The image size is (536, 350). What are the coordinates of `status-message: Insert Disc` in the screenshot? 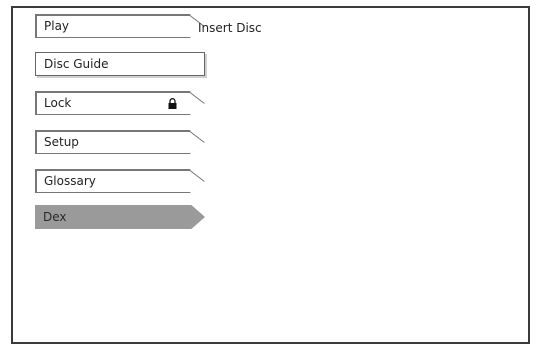 It's located at (230, 28).